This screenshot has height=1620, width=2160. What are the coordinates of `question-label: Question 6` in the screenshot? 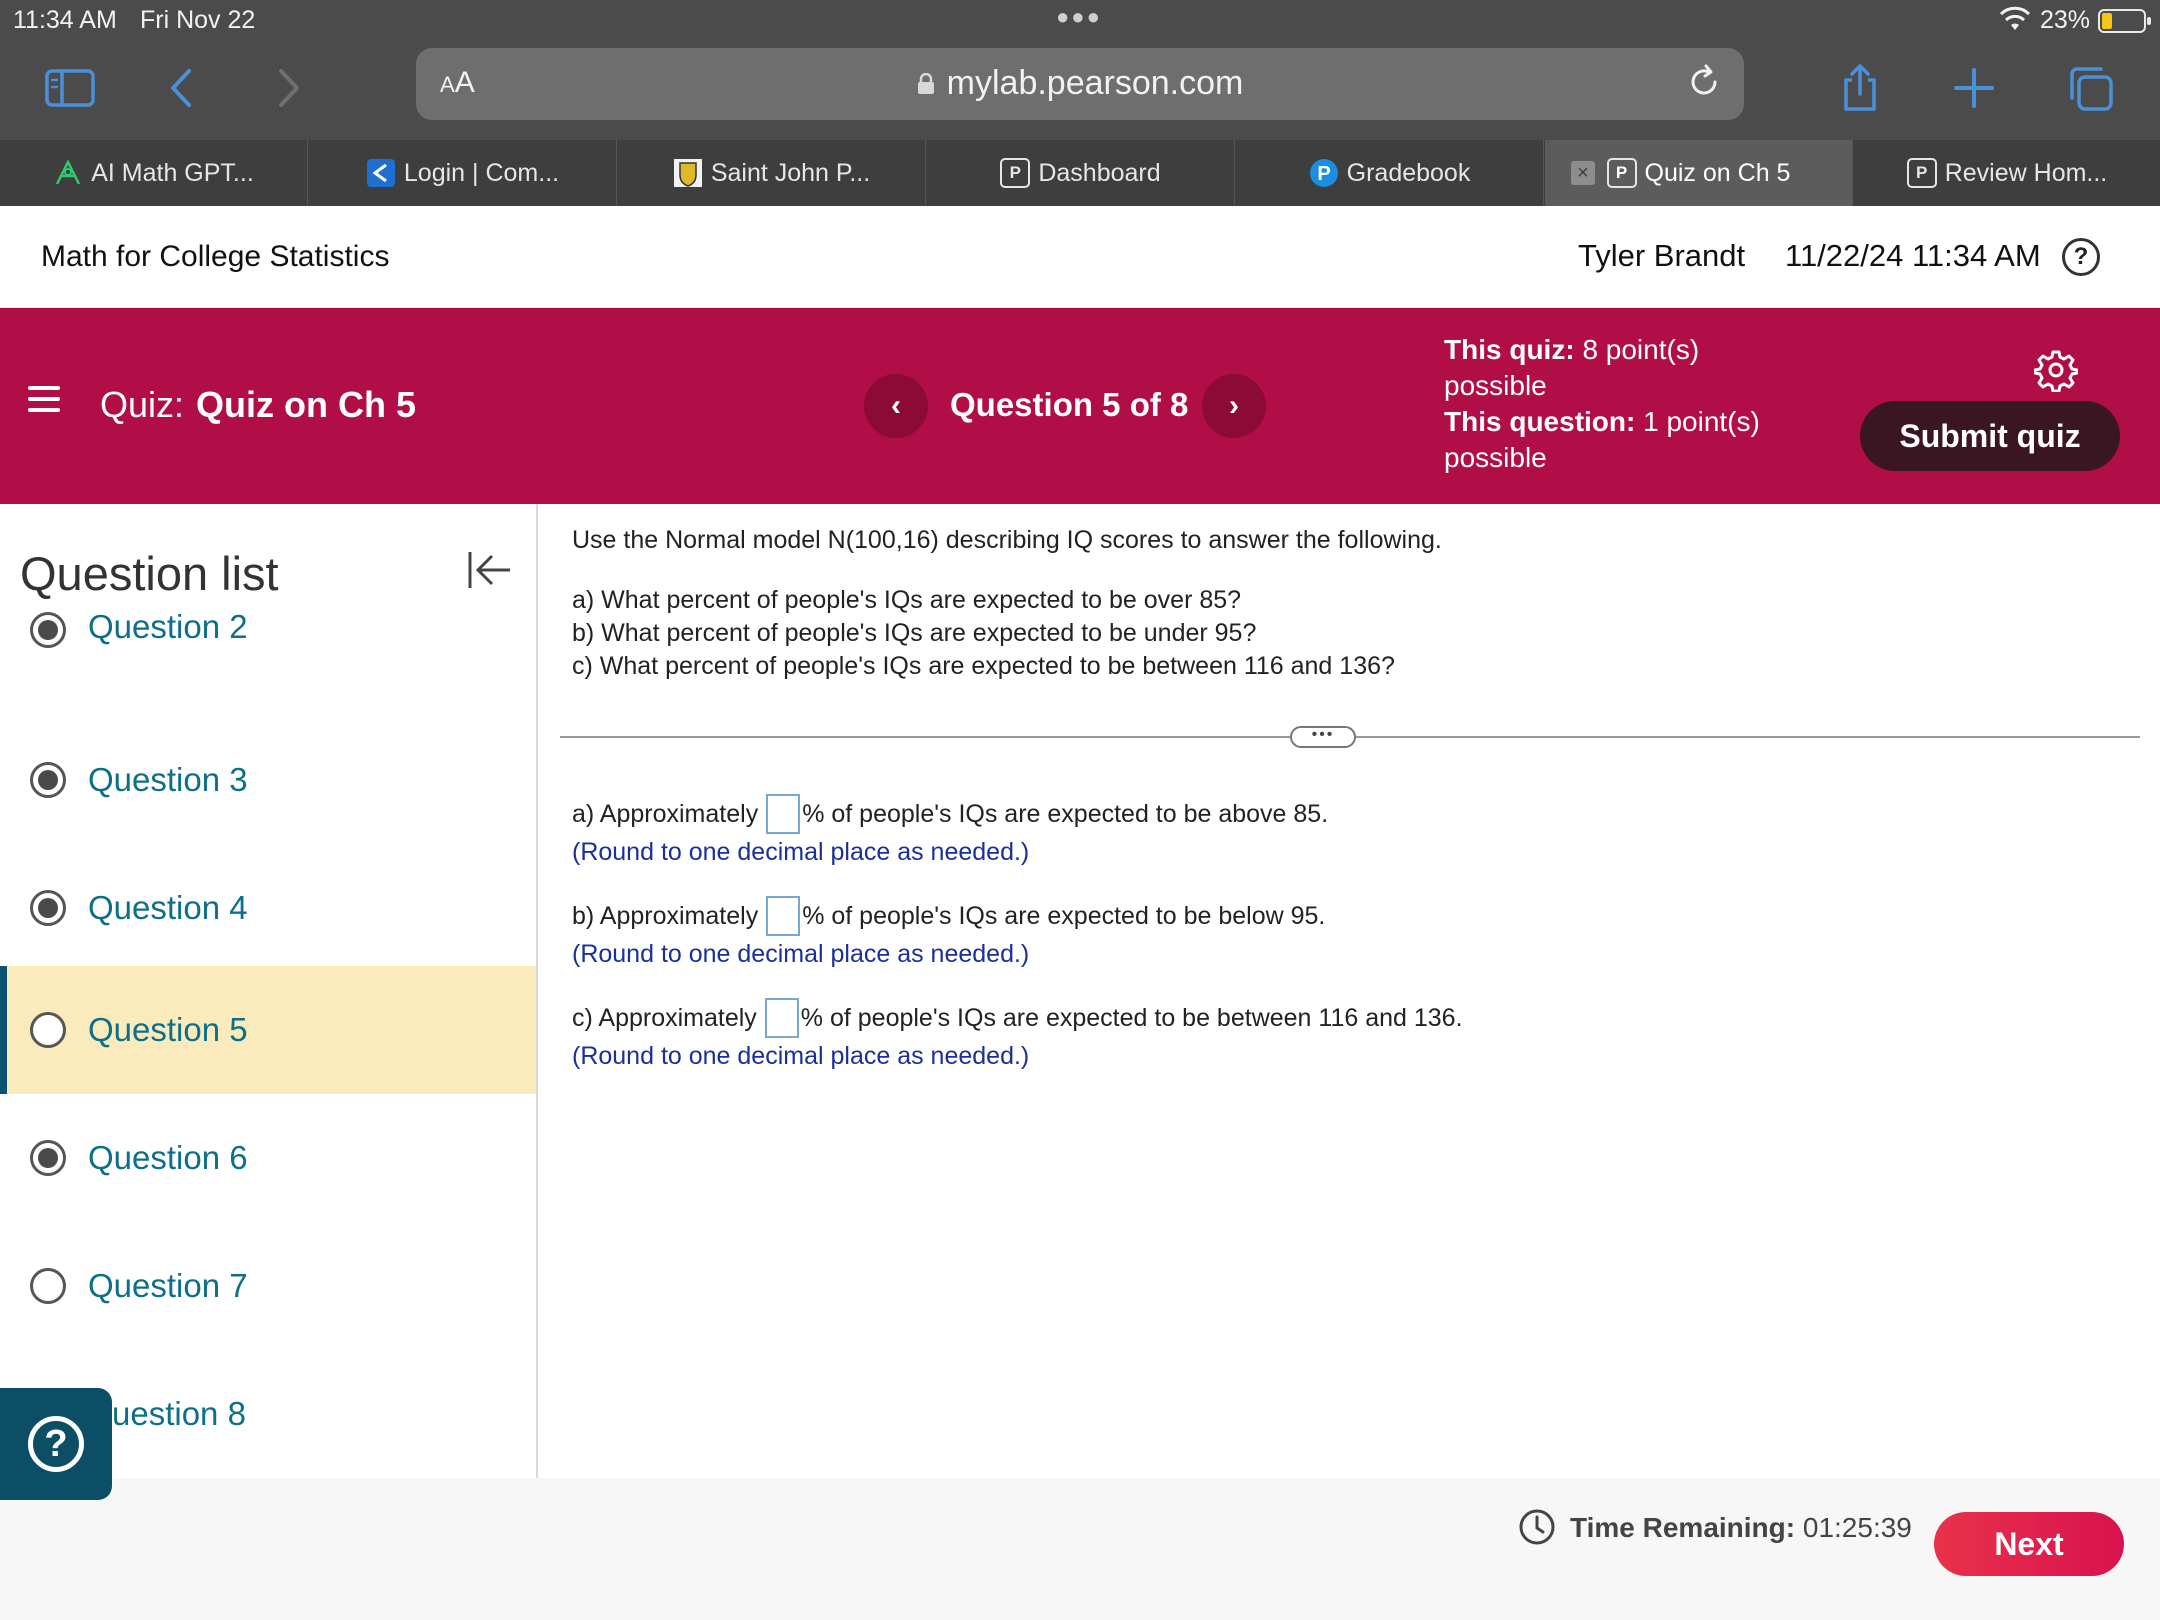 It's located at (168, 1157).